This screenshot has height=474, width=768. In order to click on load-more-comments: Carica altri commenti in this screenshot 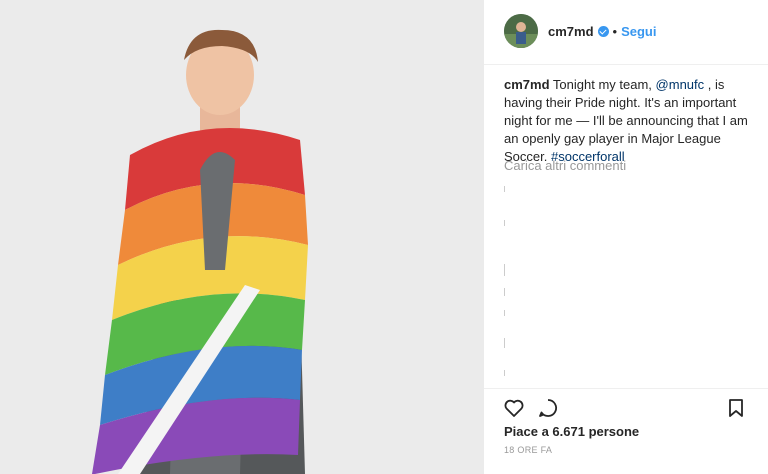, I will do `click(565, 165)`.